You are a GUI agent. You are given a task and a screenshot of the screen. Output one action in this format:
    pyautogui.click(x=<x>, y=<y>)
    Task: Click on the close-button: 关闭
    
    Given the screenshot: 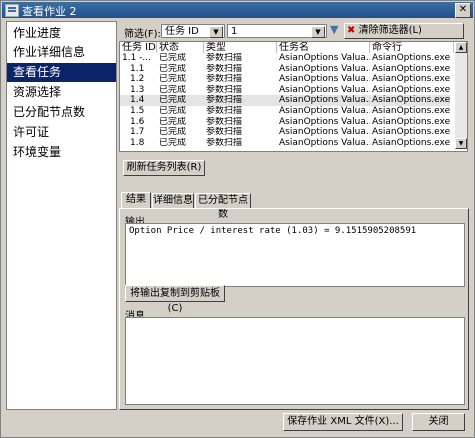 What is the action you would take?
    pyautogui.click(x=438, y=422)
    